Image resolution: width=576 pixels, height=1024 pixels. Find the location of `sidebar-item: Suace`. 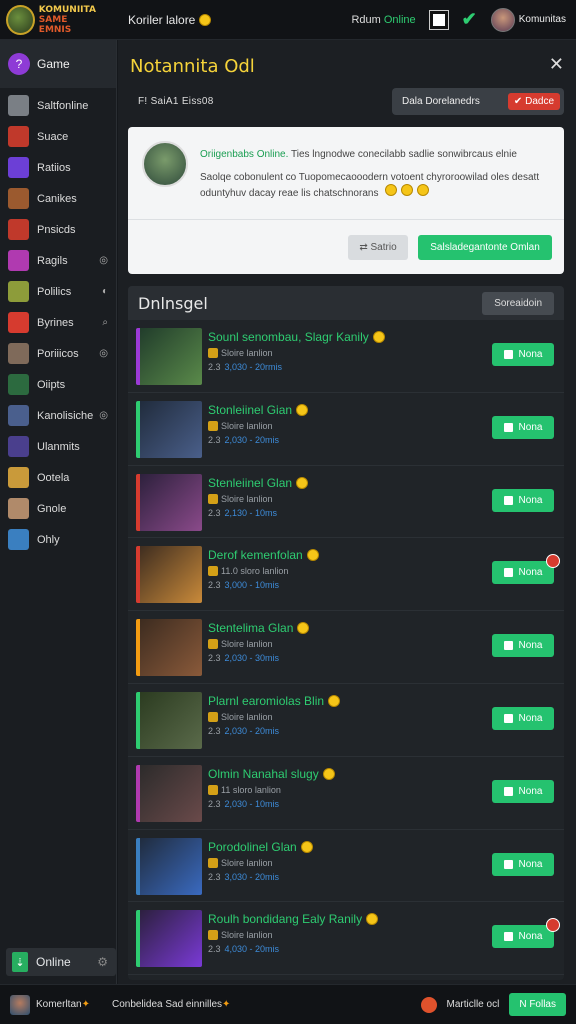

sidebar-item: Suace is located at coordinates (58, 136).